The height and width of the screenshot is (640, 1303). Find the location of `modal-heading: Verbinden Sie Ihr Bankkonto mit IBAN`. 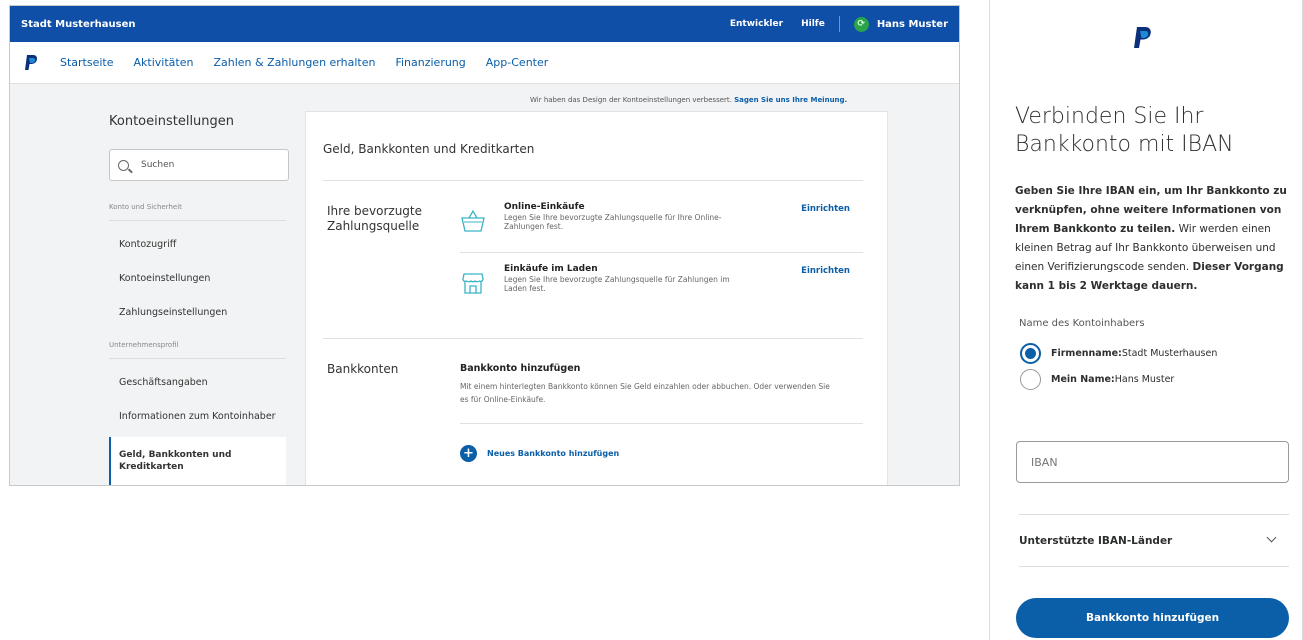

modal-heading: Verbinden Sie Ihr Bankkonto mit IBAN is located at coordinates (1124, 130).